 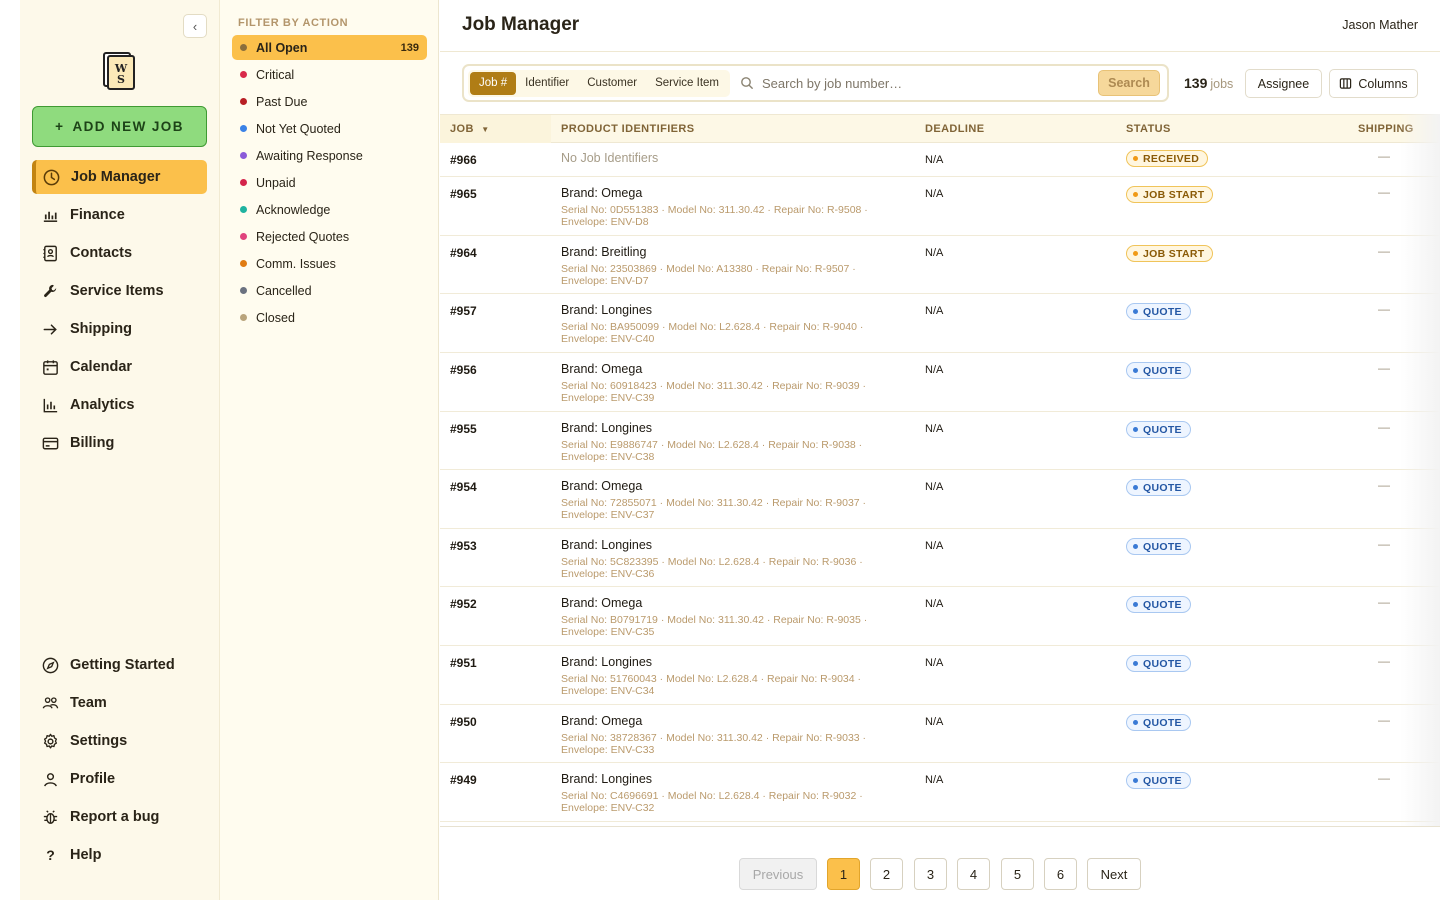 I want to click on status-badge: JOB START, so click(x=1170, y=194).